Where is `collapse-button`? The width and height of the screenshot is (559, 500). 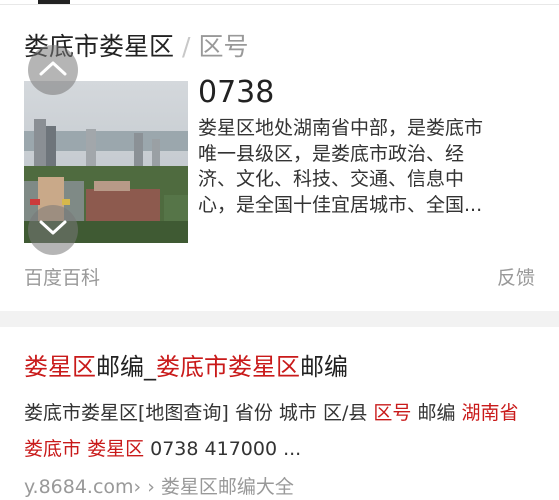 collapse-button is located at coordinates (53, 70).